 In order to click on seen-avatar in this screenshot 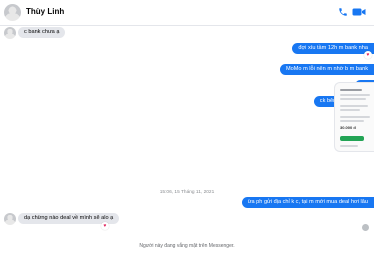, I will do `click(365, 227)`.